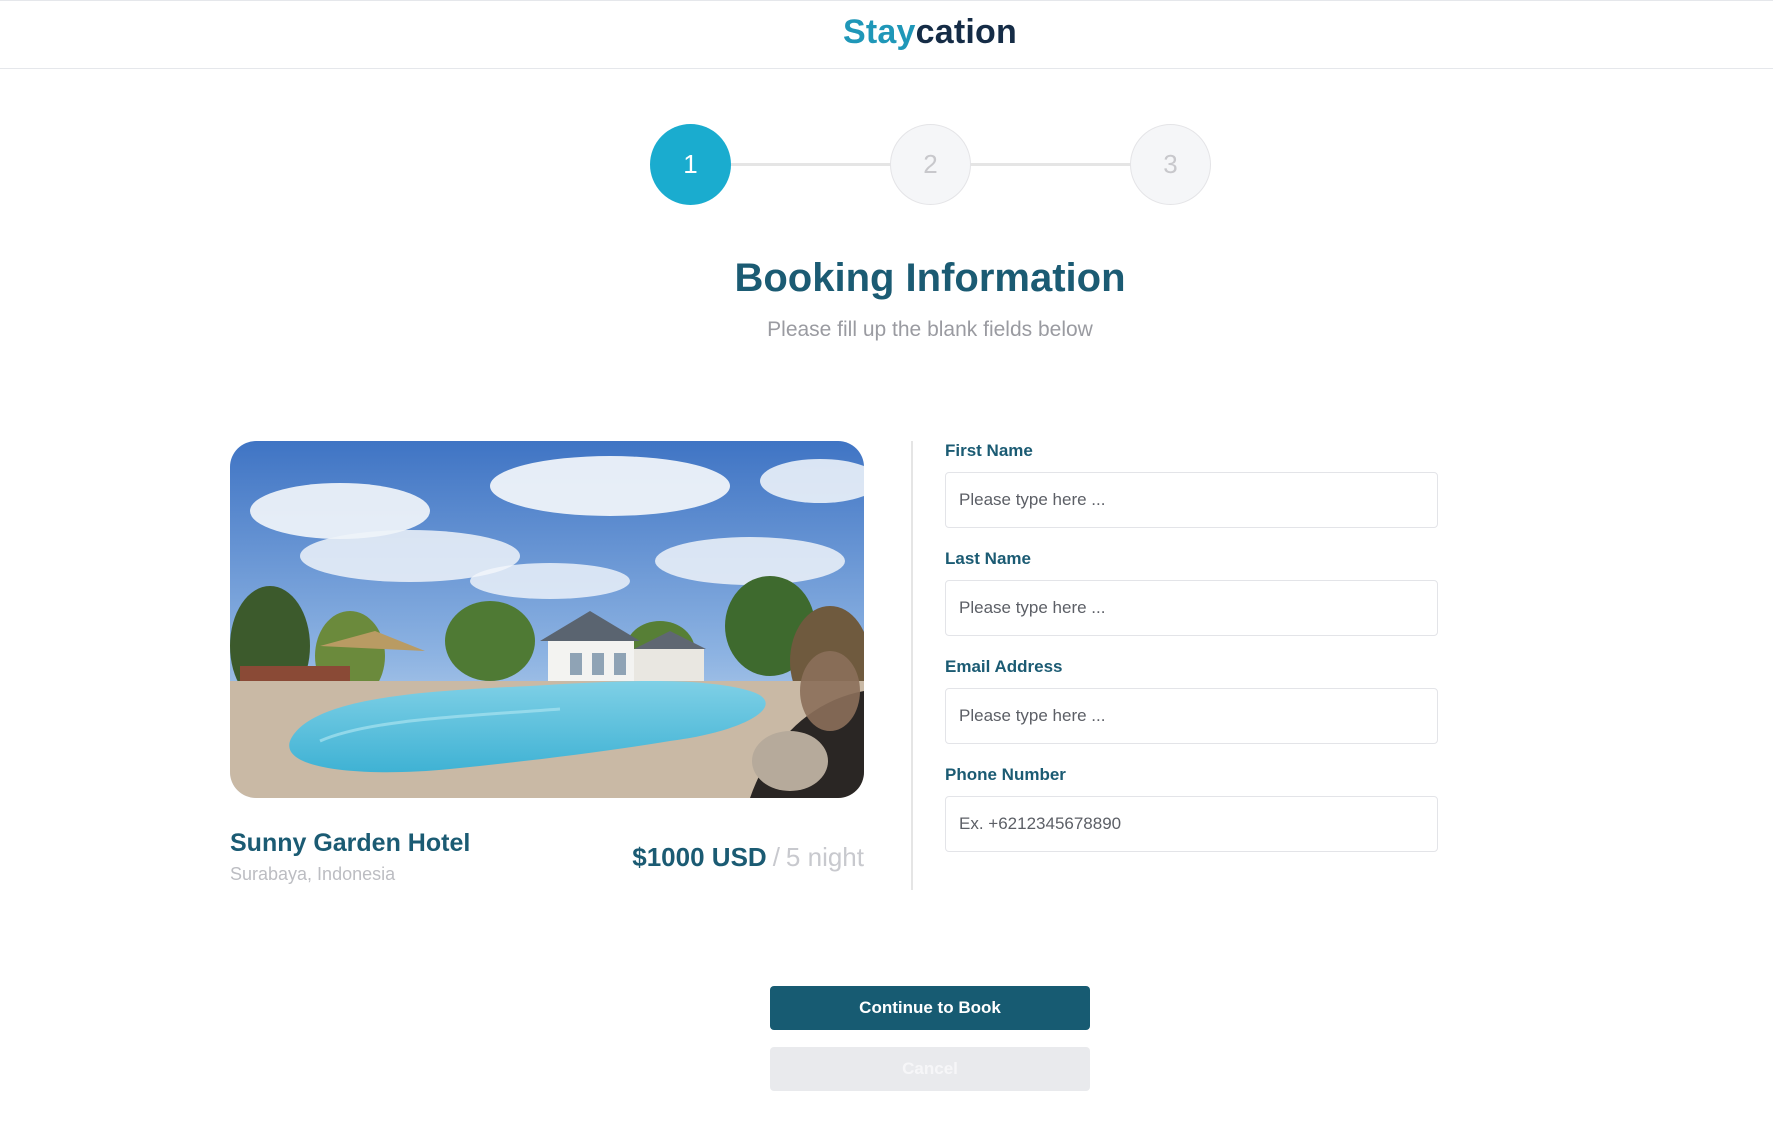 This screenshot has height=1134, width=1773. What do you see at coordinates (1191, 824) in the screenshot?
I see `phone-input` at bounding box center [1191, 824].